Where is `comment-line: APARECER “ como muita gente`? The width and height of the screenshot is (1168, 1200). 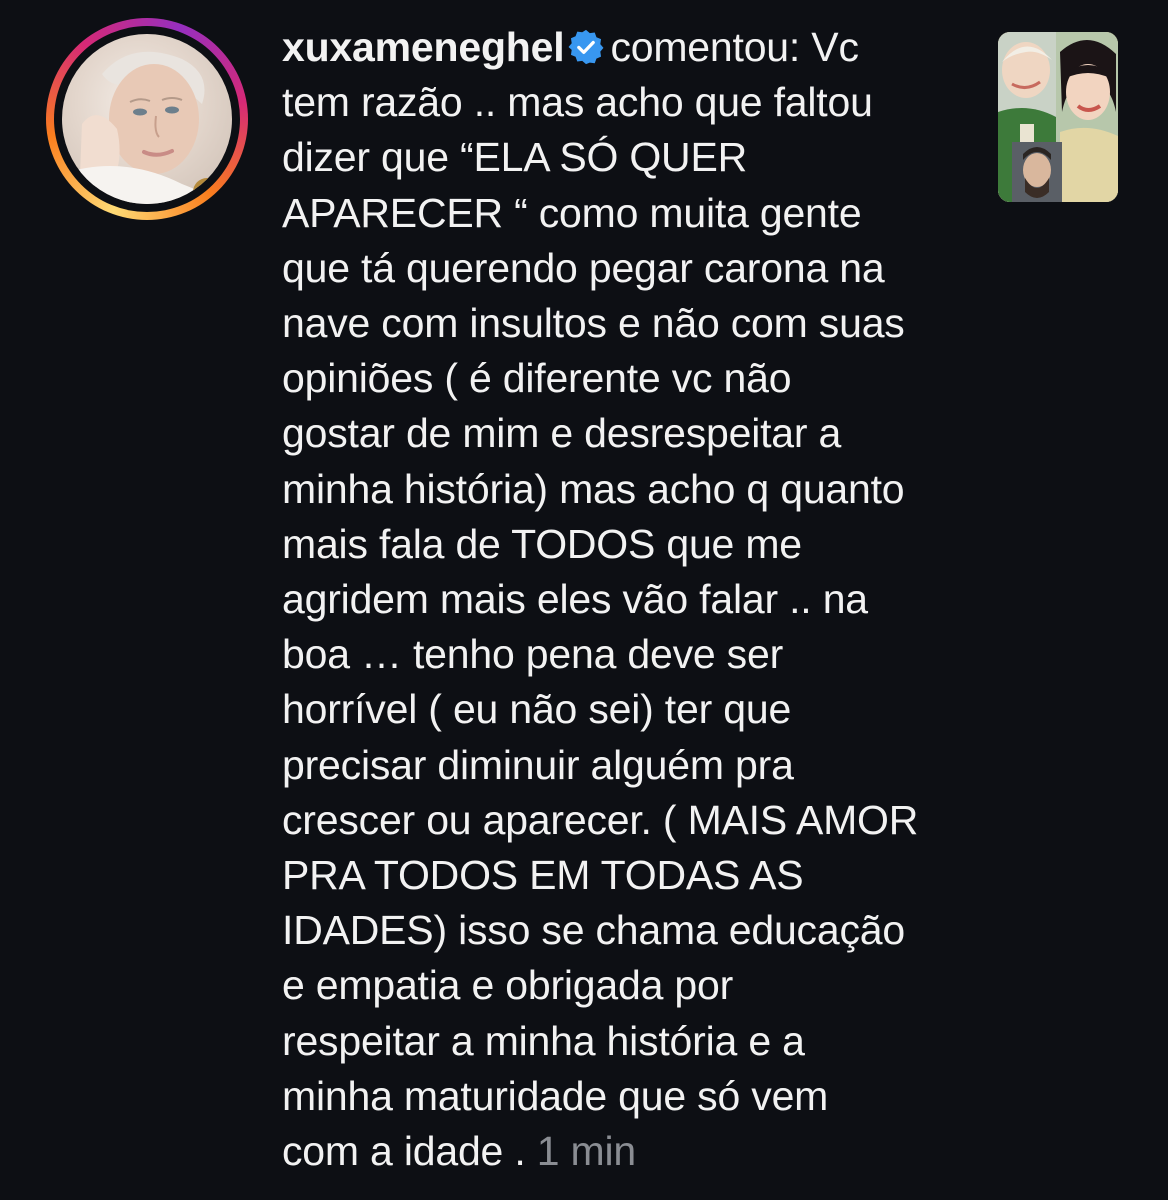 comment-line: APARECER “ como muita gente is located at coordinates (572, 212).